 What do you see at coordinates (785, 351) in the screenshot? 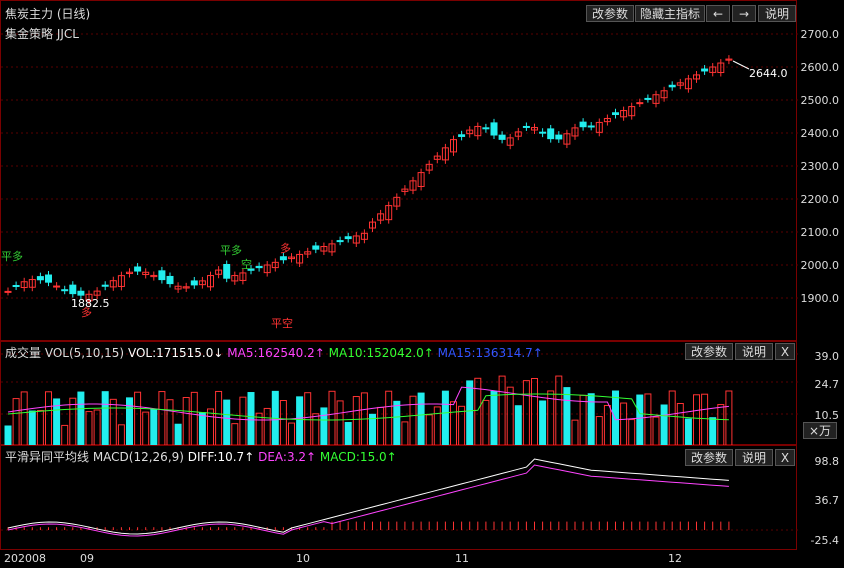
I see `volume-close-button: X` at bounding box center [785, 351].